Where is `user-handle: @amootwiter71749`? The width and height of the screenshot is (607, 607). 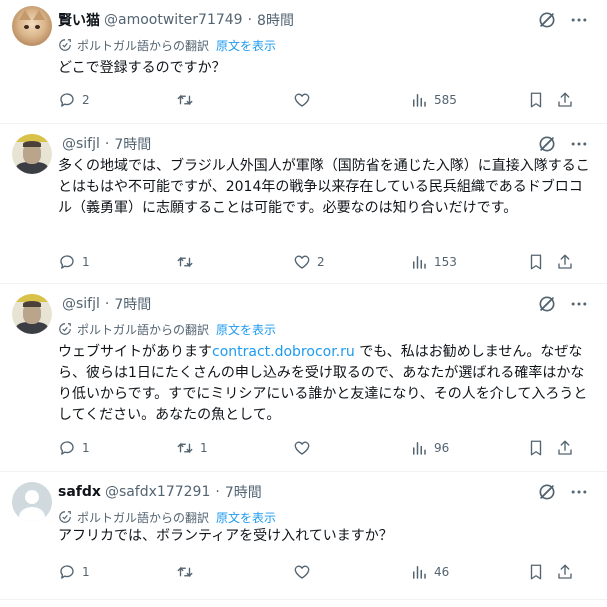
user-handle: @amootwiter71749 is located at coordinates (173, 20).